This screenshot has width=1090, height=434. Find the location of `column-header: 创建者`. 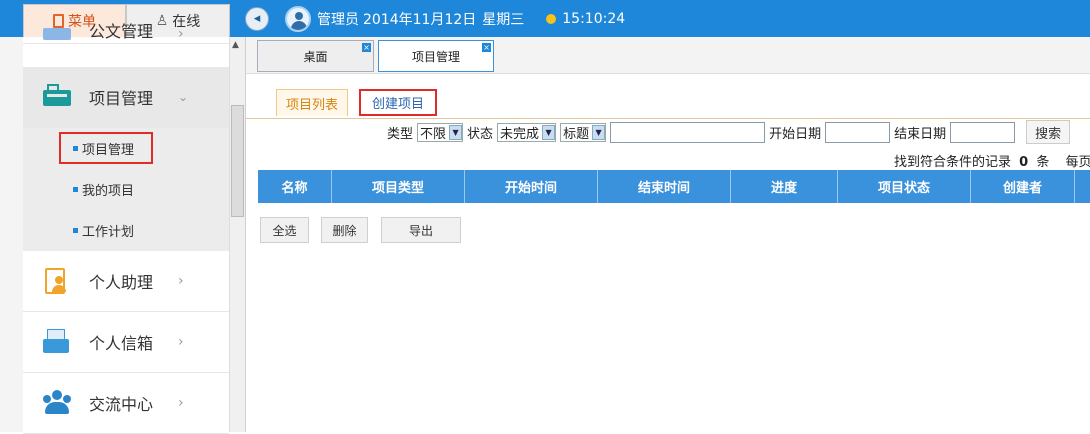

column-header: 创建者 is located at coordinates (1023, 186).